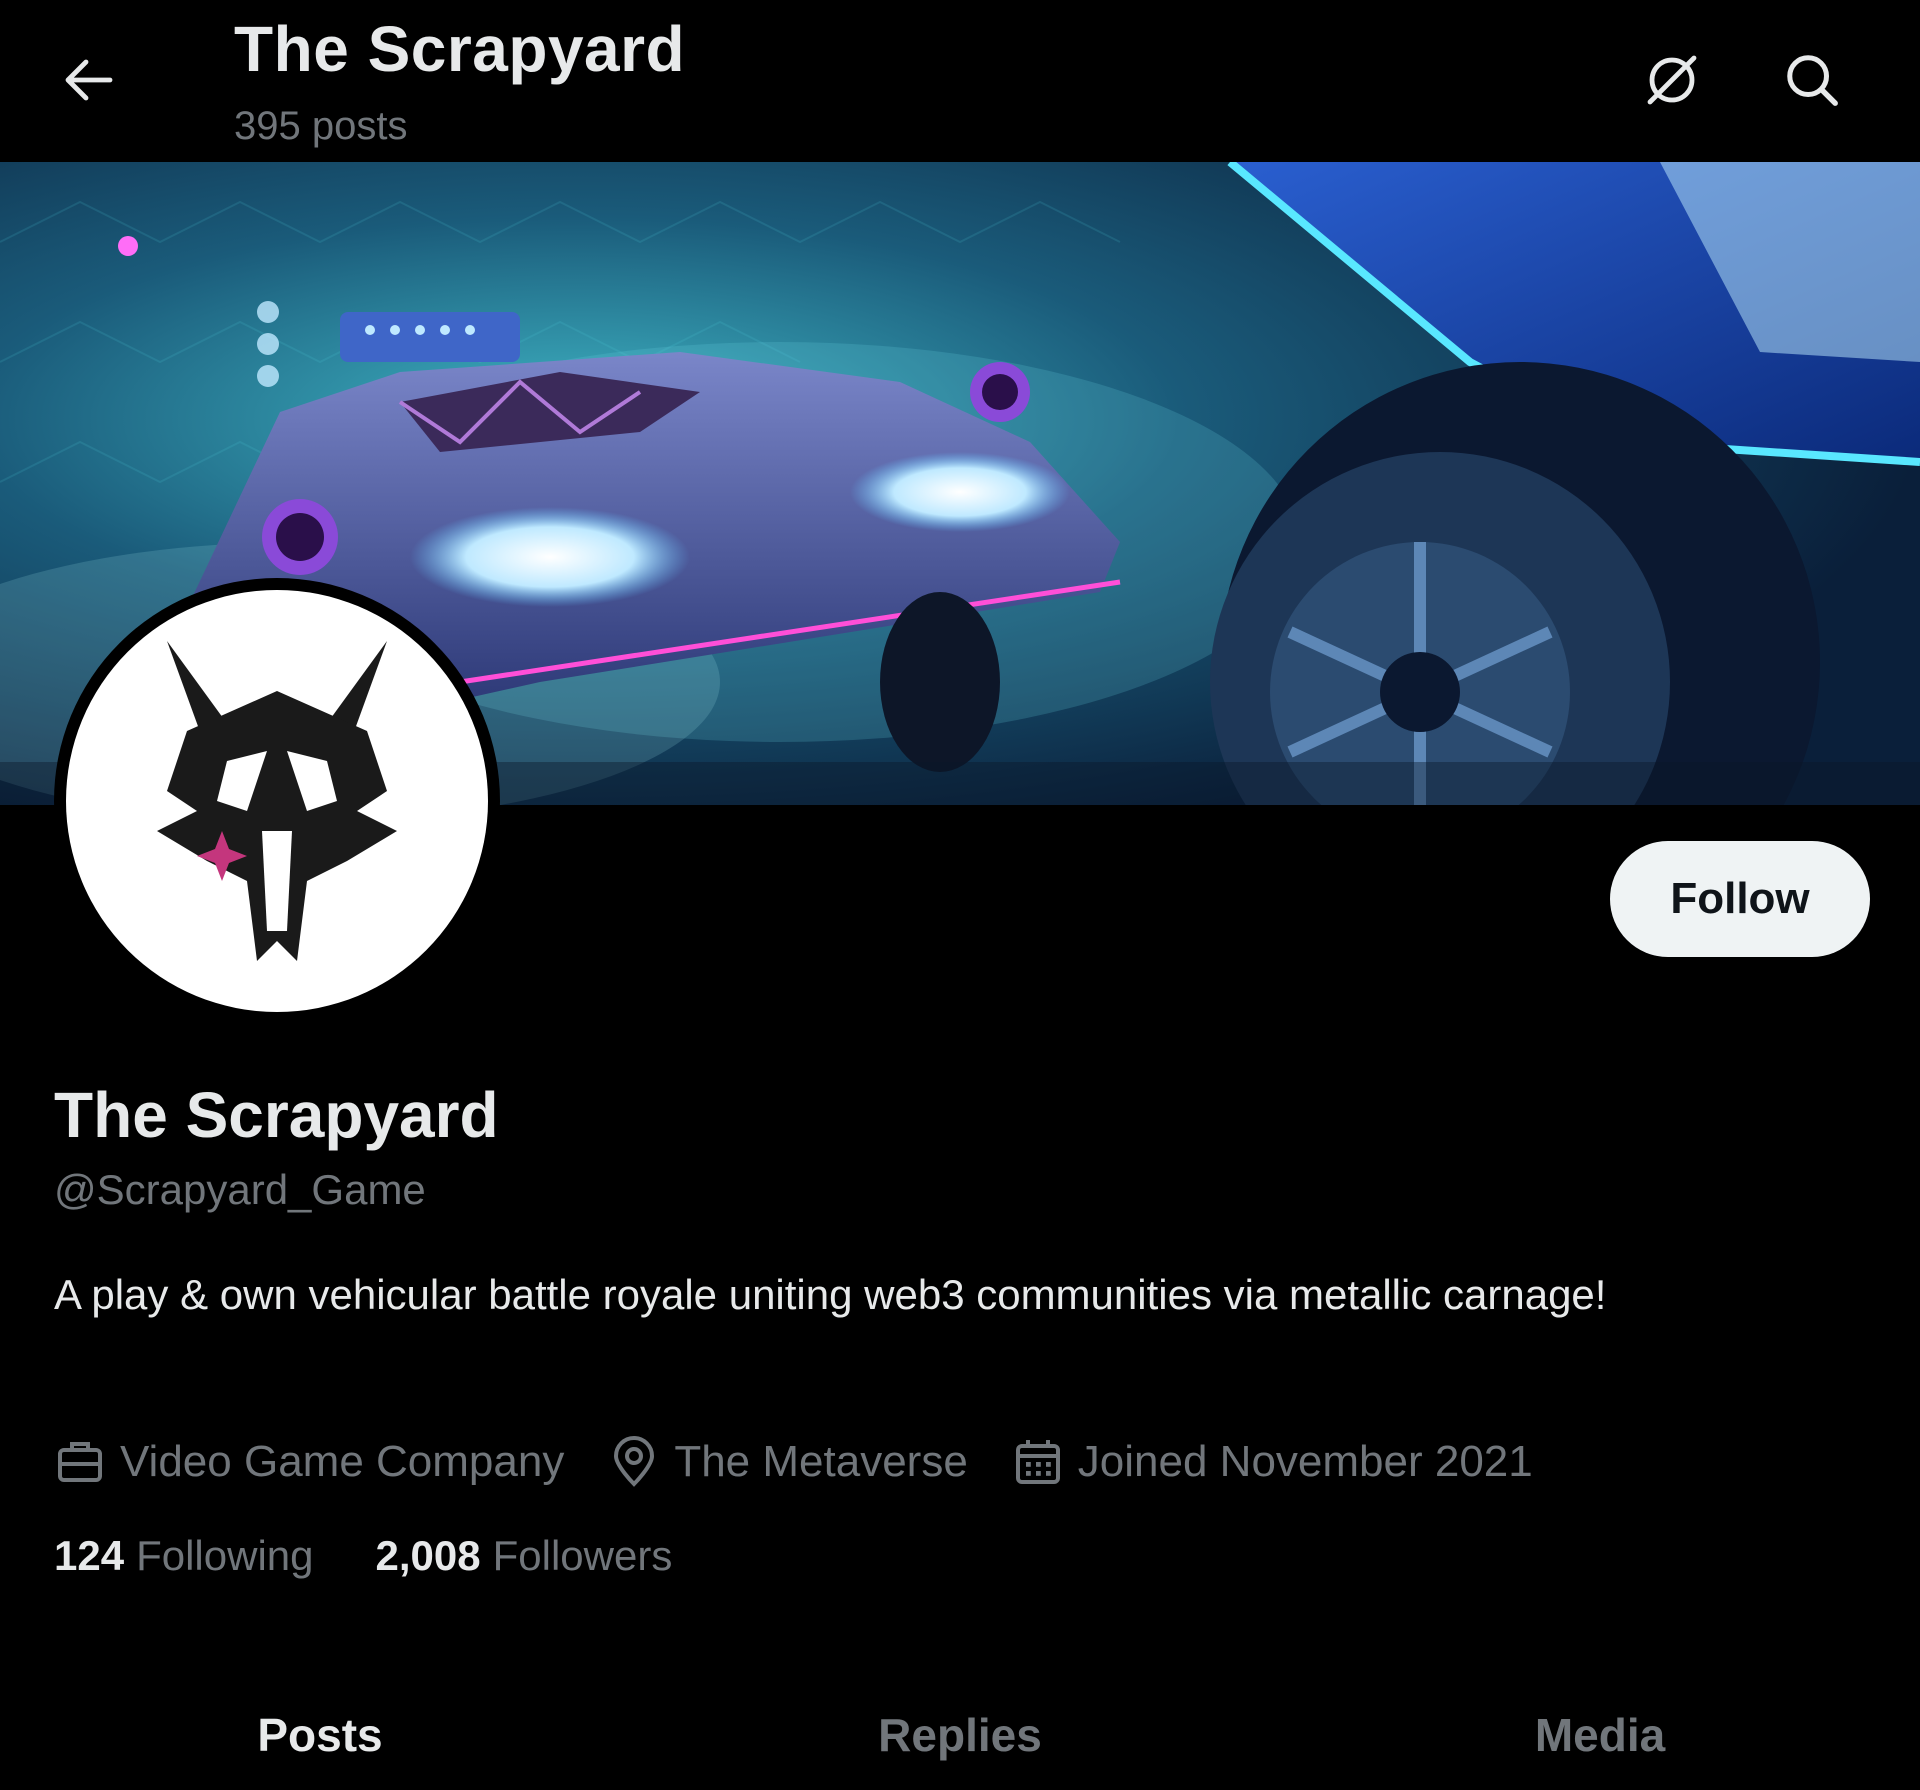 This screenshot has height=1790, width=1920. I want to click on location-pin-icon, so click(634, 1461).